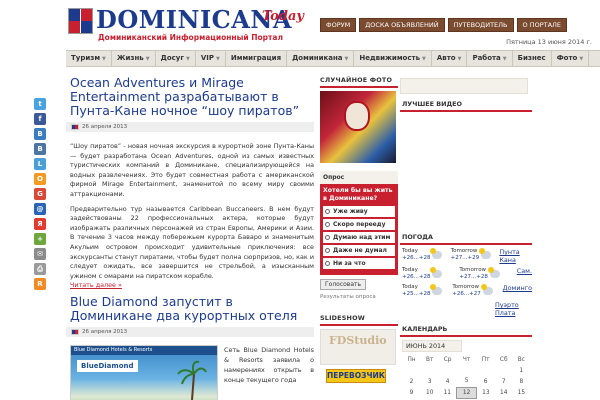 Image resolution: width=600 pixels, height=400 pixels. I want to click on mainnav-item: Жизнь ▼, so click(134, 58).